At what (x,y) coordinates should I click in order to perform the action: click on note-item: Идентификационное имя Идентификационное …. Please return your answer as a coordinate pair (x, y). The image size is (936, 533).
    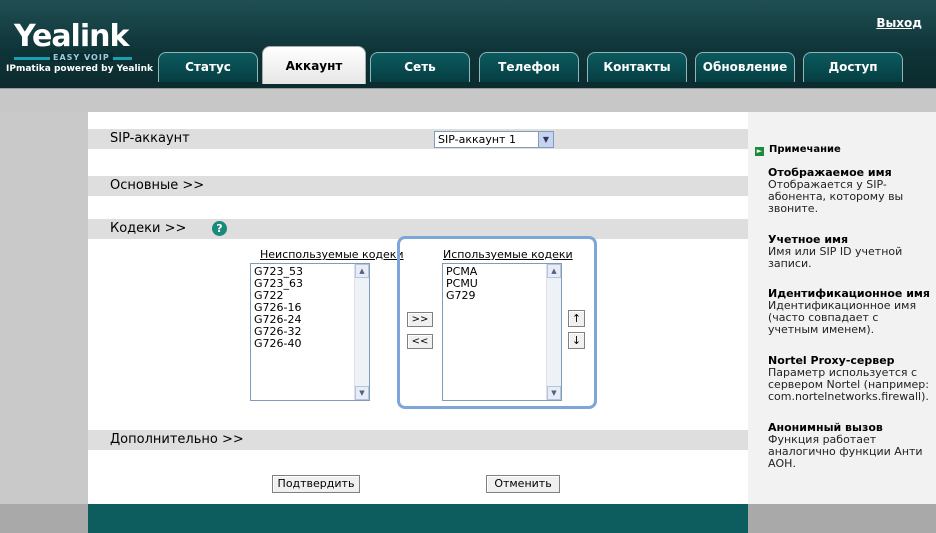
    Looking at the image, I should click on (850, 312).